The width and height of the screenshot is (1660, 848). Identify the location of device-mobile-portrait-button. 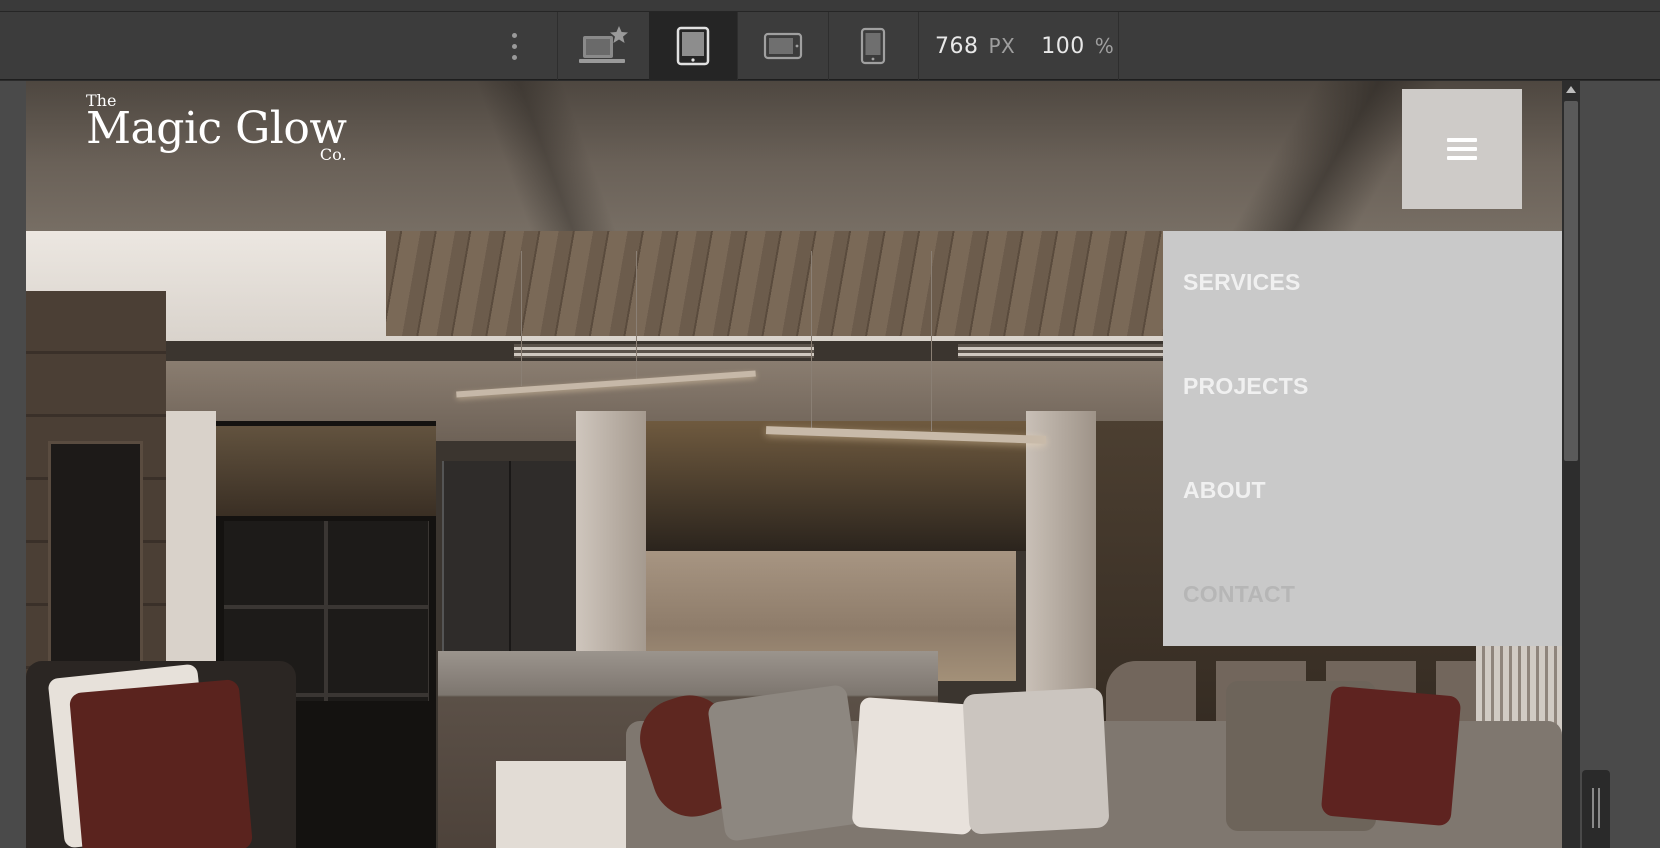
(873, 46).